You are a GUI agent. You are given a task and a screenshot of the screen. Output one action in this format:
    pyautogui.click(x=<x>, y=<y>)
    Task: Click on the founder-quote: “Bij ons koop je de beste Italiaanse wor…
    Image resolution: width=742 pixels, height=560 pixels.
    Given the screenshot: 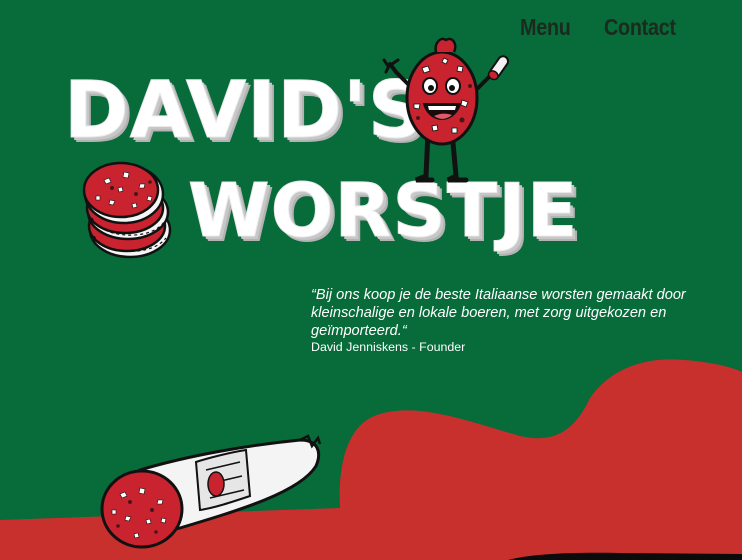 What is the action you would take?
    pyautogui.click(x=498, y=313)
    